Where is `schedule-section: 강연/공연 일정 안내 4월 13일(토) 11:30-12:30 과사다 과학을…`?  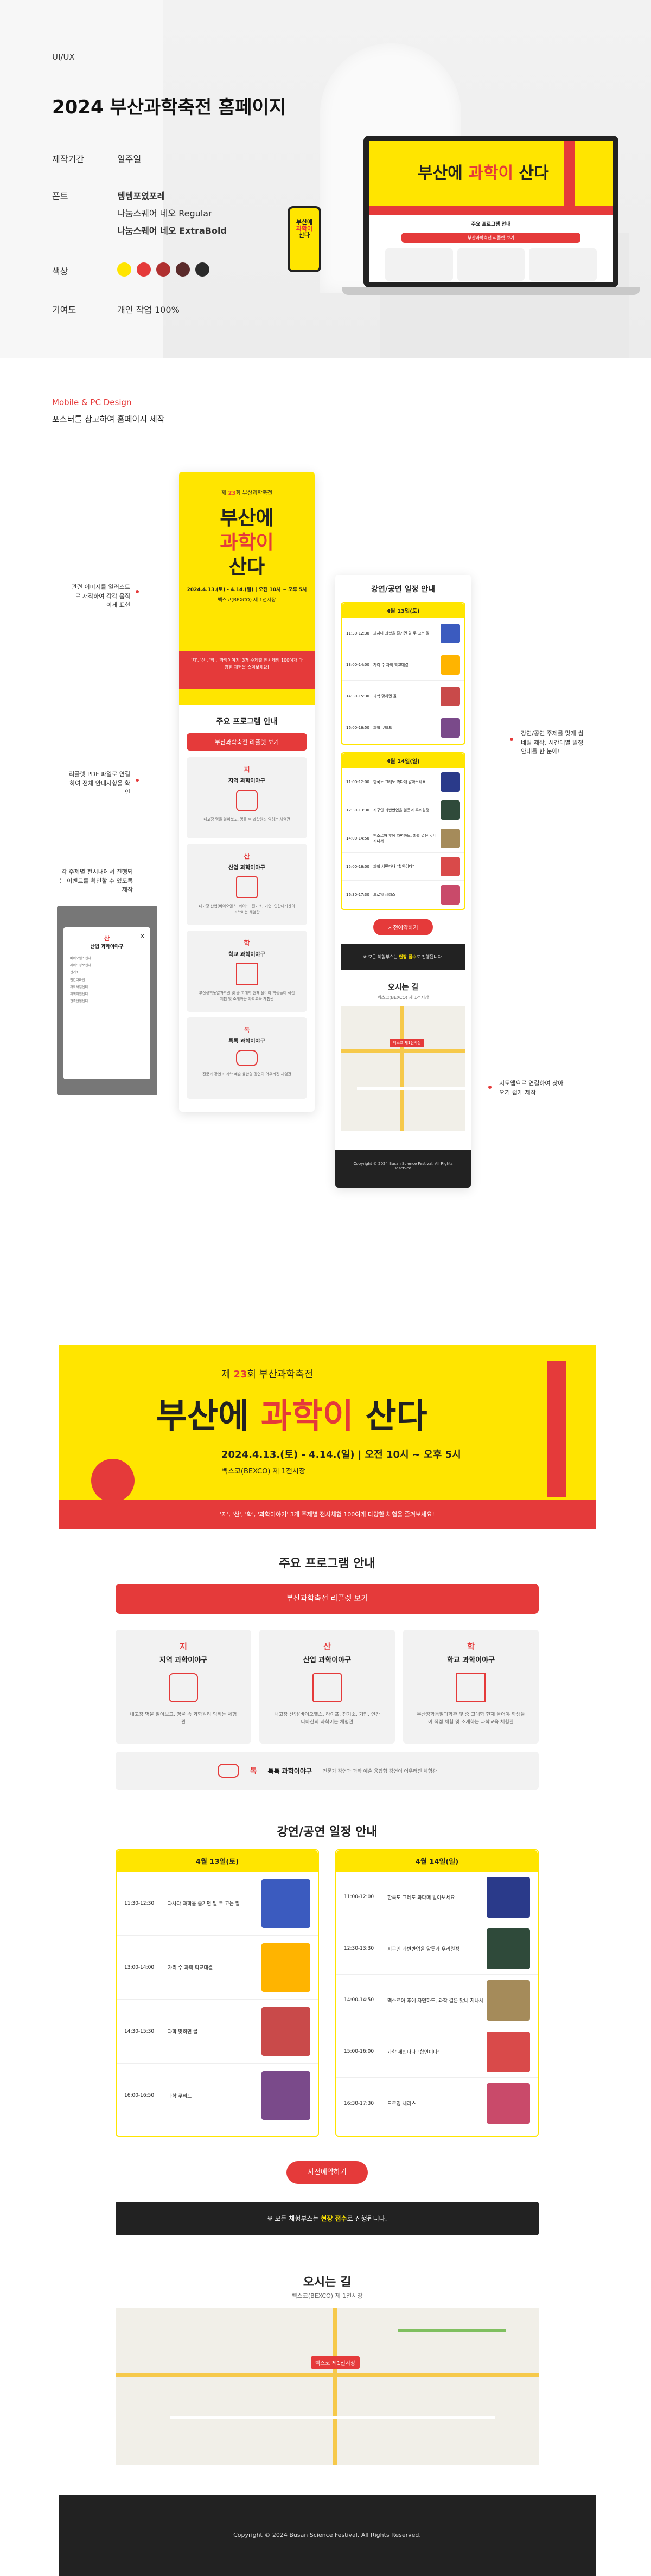 schedule-section: 강연/공연 일정 안내 4월 13일(토) 11:30-12:30 과사다 과학을… is located at coordinates (403, 776).